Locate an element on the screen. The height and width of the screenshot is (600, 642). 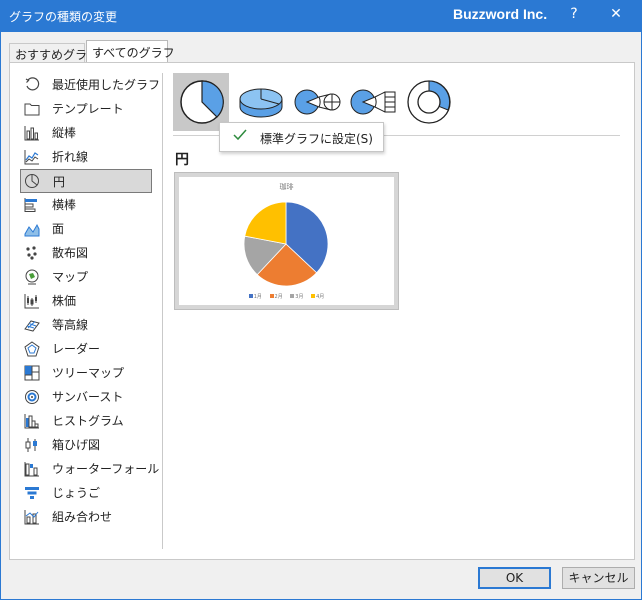
sidebar-item-bar: 横棒 is located at coordinates (86, 205).